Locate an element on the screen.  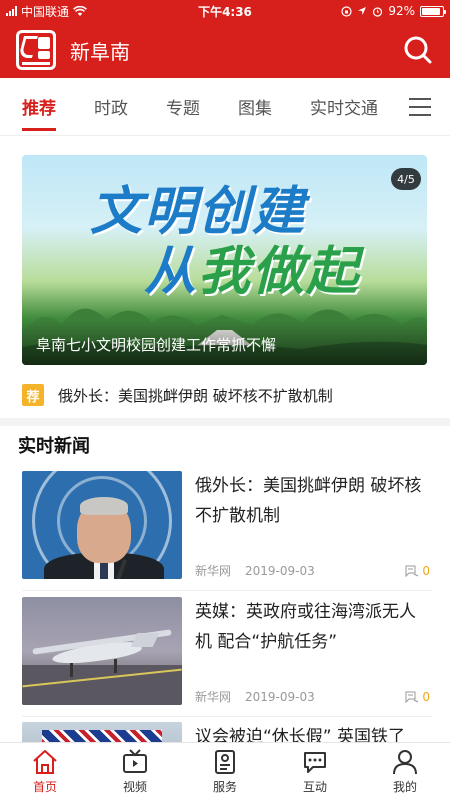
nav-mine-label: 我的 is located at coordinates (404, 787).